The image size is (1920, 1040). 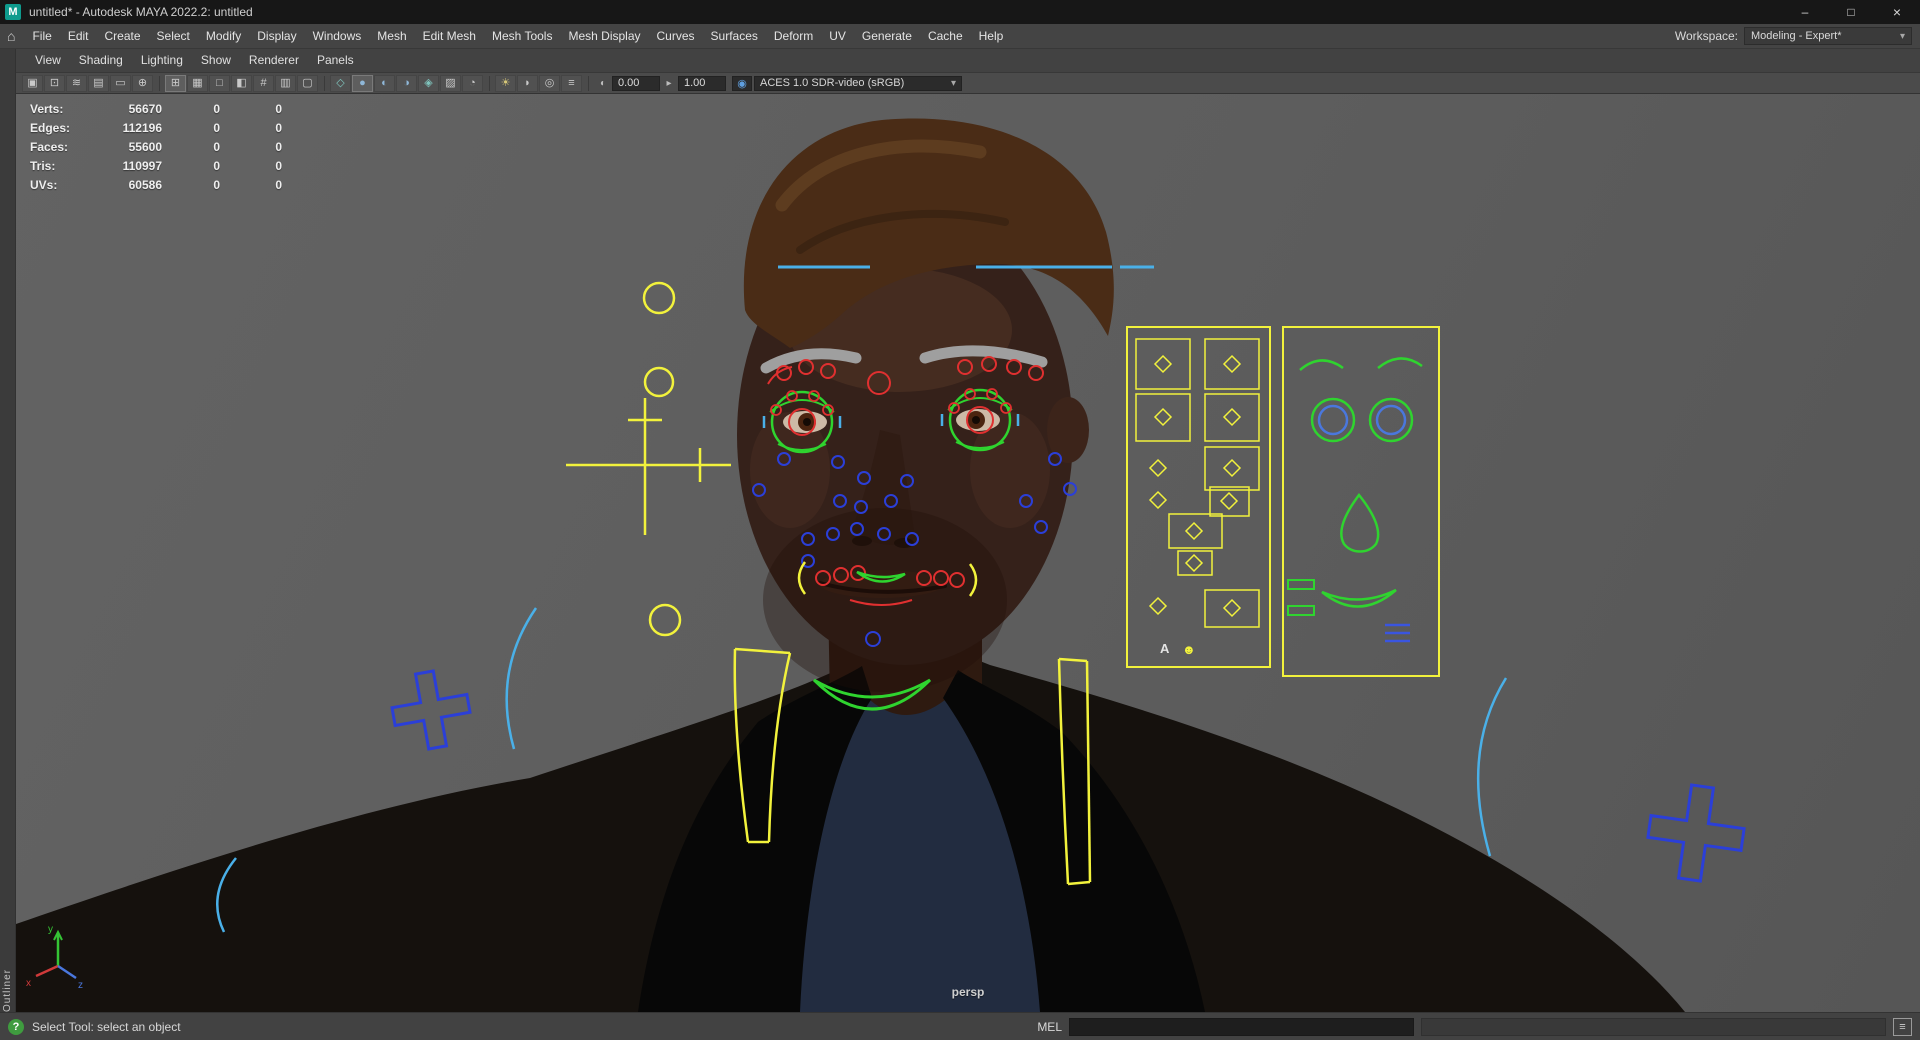 What do you see at coordinates (223, 36) in the screenshot?
I see `menu-modify: Modify` at bounding box center [223, 36].